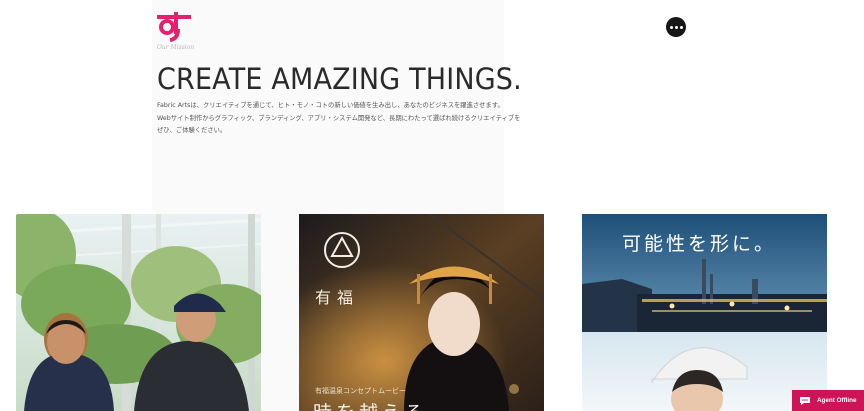  What do you see at coordinates (360, 391) in the screenshot?
I see `arita-subtitle: 有福温泉コンセプトムービー` at bounding box center [360, 391].